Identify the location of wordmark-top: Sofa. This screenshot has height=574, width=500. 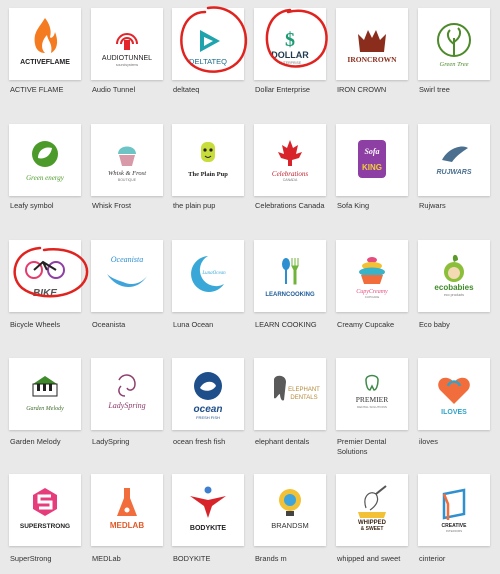
(371, 151).